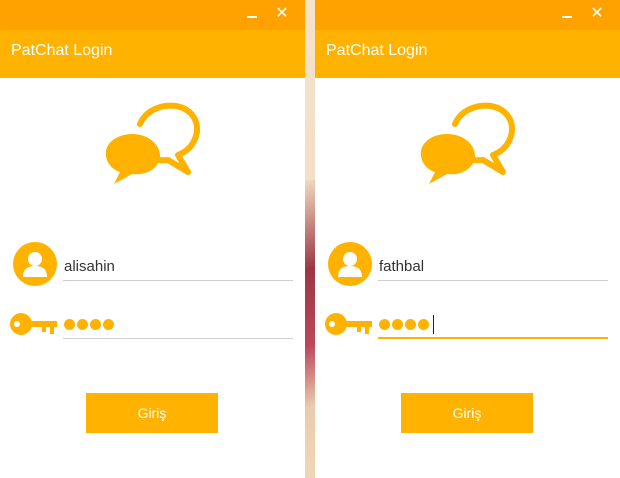 The image size is (620, 478). Describe the element at coordinates (89, 266) in the screenshot. I see `username-value: alisahin` at that location.